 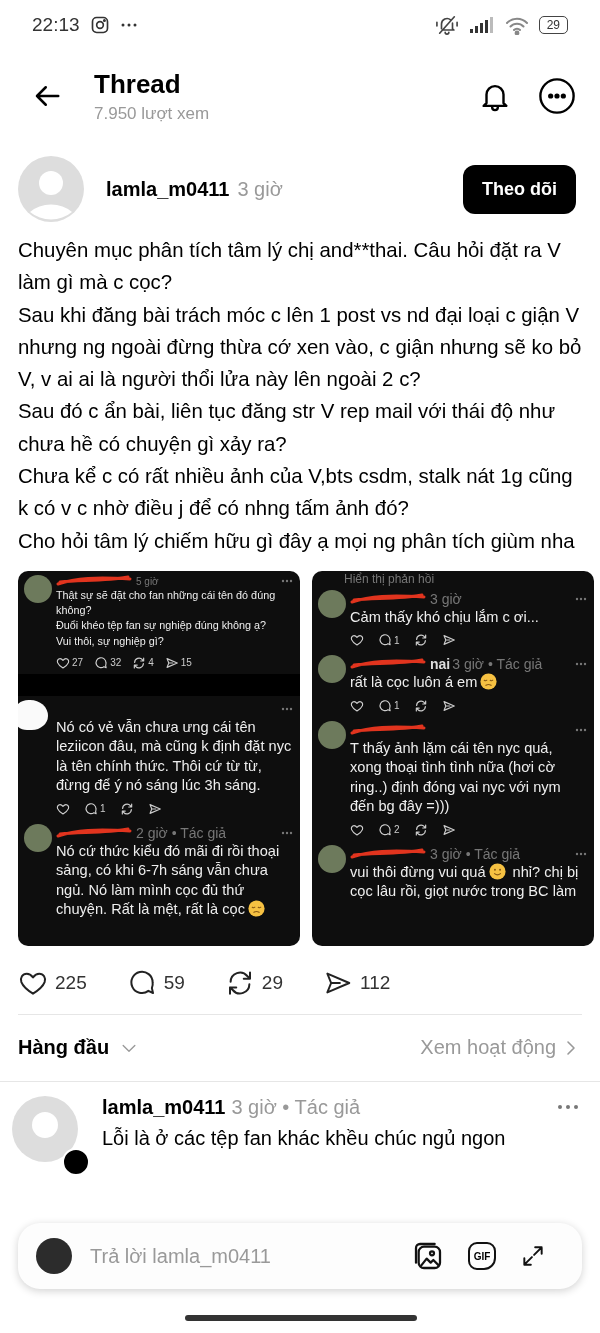 What do you see at coordinates (440, 664) in the screenshot?
I see `username: nai` at bounding box center [440, 664].